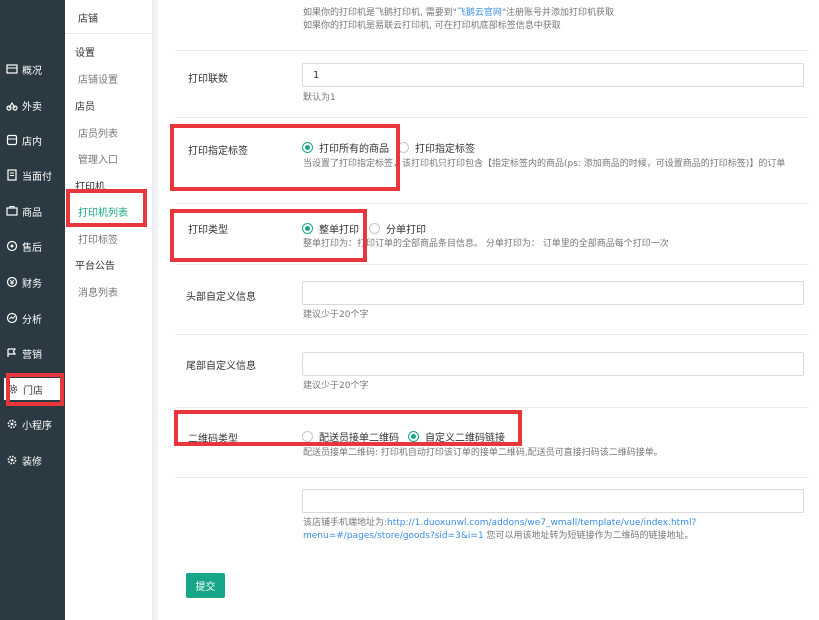  Describe the element at coordinates (12, 140) in the screenshot. I see `store-icon` at that location.